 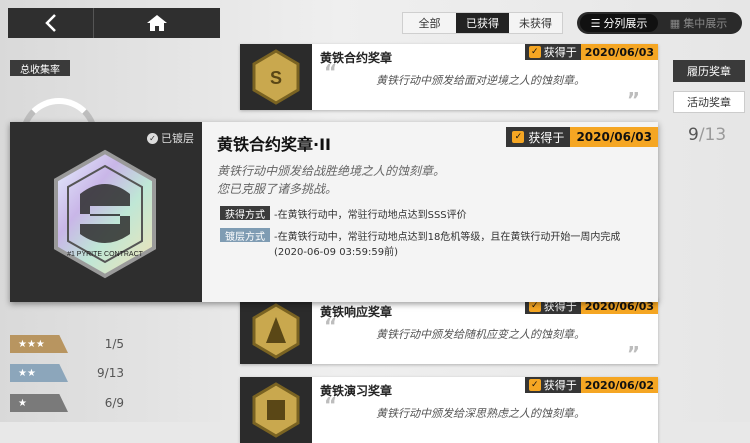 I want to click on obtained-date: ✓ 获得于 2020/06/03, so click(x=591, y=52).